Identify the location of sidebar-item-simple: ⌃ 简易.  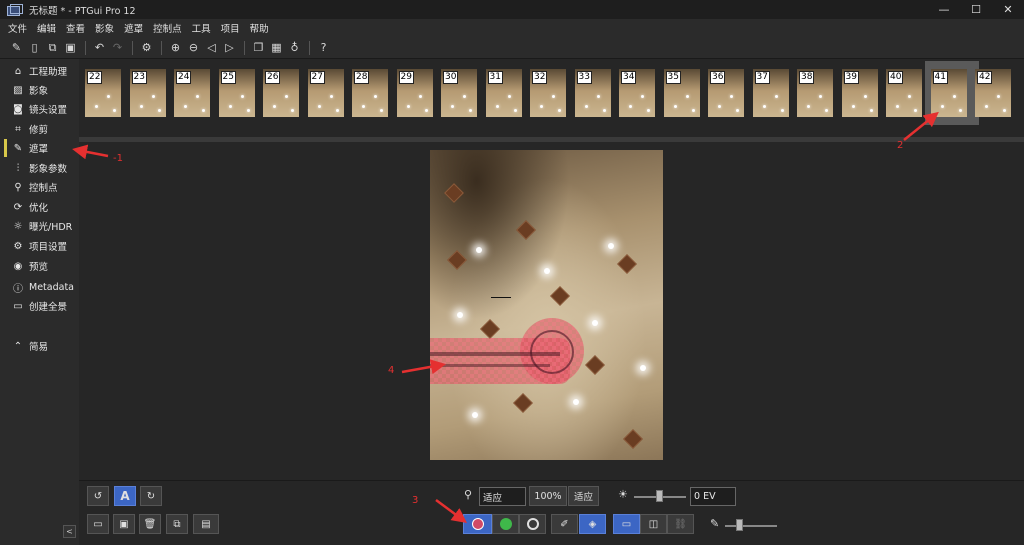
(39, 346).